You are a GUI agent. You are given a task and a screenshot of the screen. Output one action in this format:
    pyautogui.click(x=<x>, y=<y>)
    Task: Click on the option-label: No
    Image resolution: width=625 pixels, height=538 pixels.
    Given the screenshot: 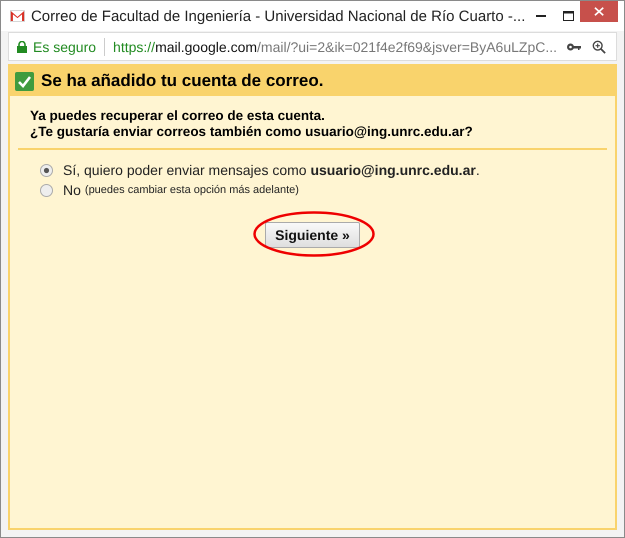 What is the action you would take?
    pyautogui.click(x=72, y=190)
    